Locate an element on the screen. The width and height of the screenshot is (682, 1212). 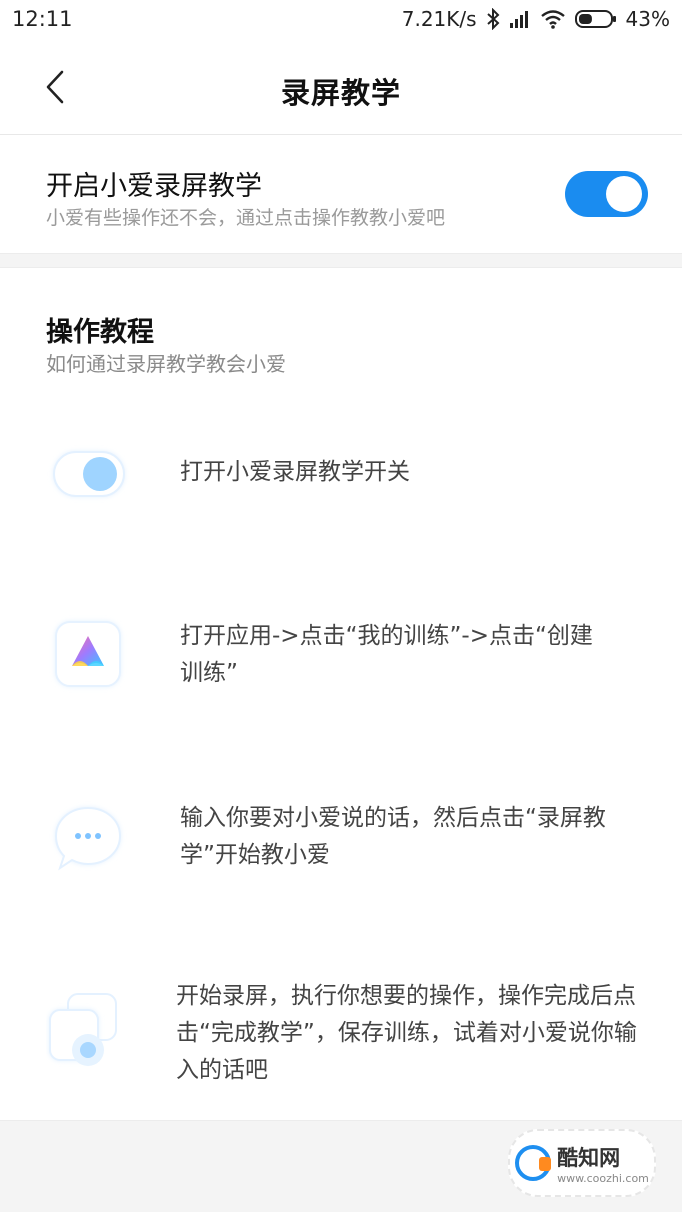
toggle-subtitle: 小爱有些操作还不会，通过点击操作教教小爱吧 is located at coordinates (246, 218).